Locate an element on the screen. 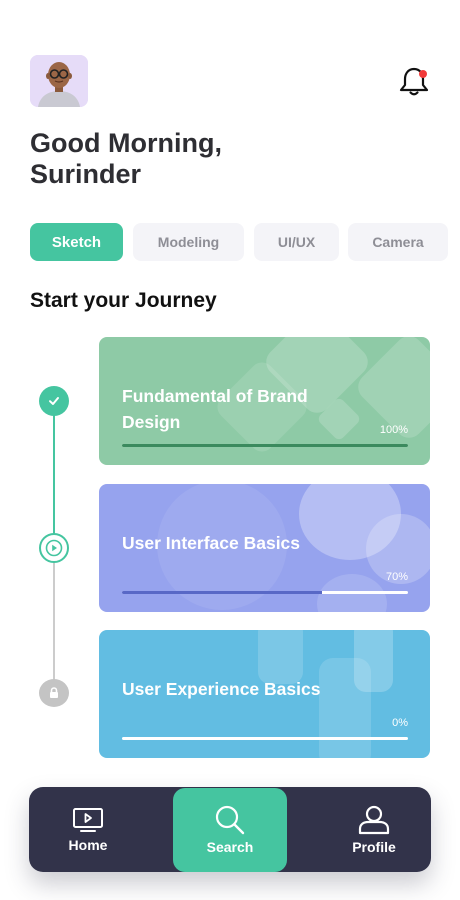 The image size is (460, 900). nav-home-label: Home is located at coordinates (88, 844).